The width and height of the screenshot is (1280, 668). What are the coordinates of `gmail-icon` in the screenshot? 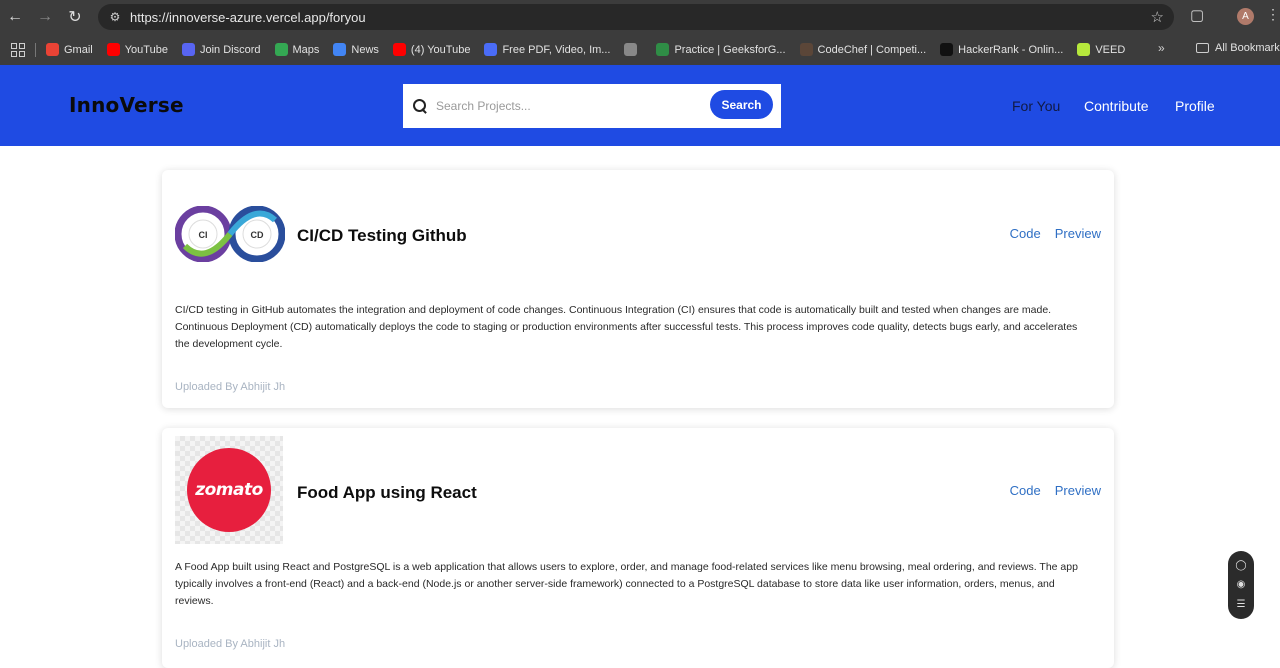 It's located at (52, 49).